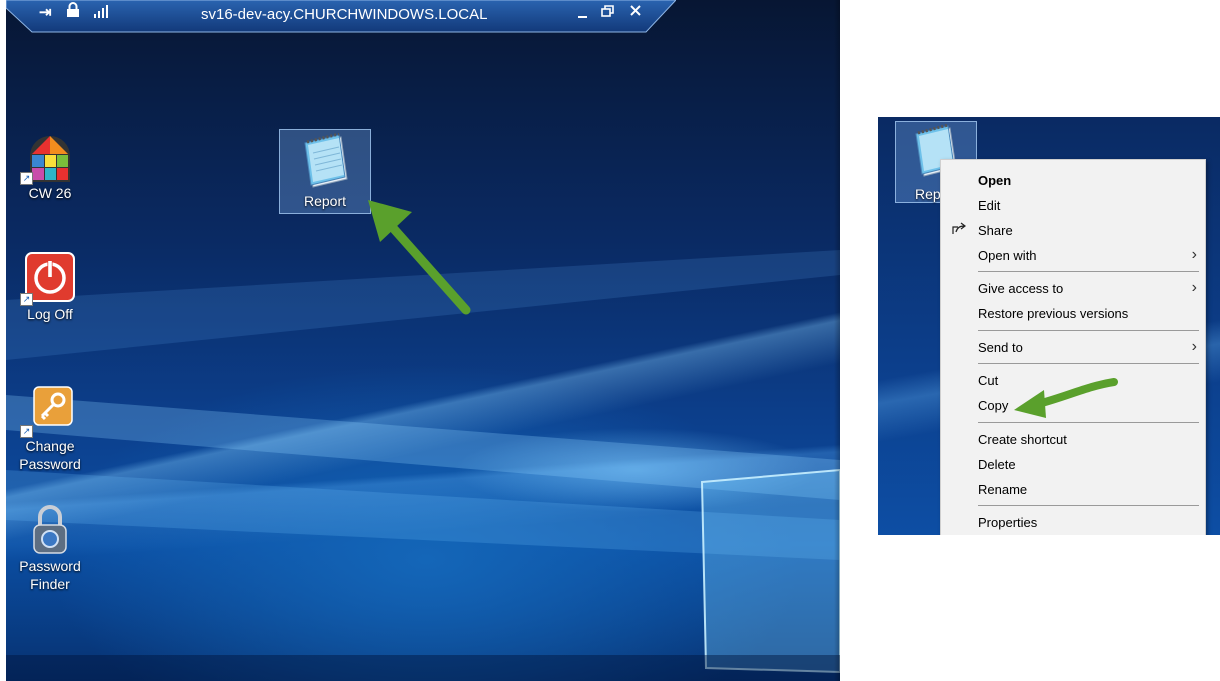  I want to click on cw26-app-icon: ↗, so click(48, 157).